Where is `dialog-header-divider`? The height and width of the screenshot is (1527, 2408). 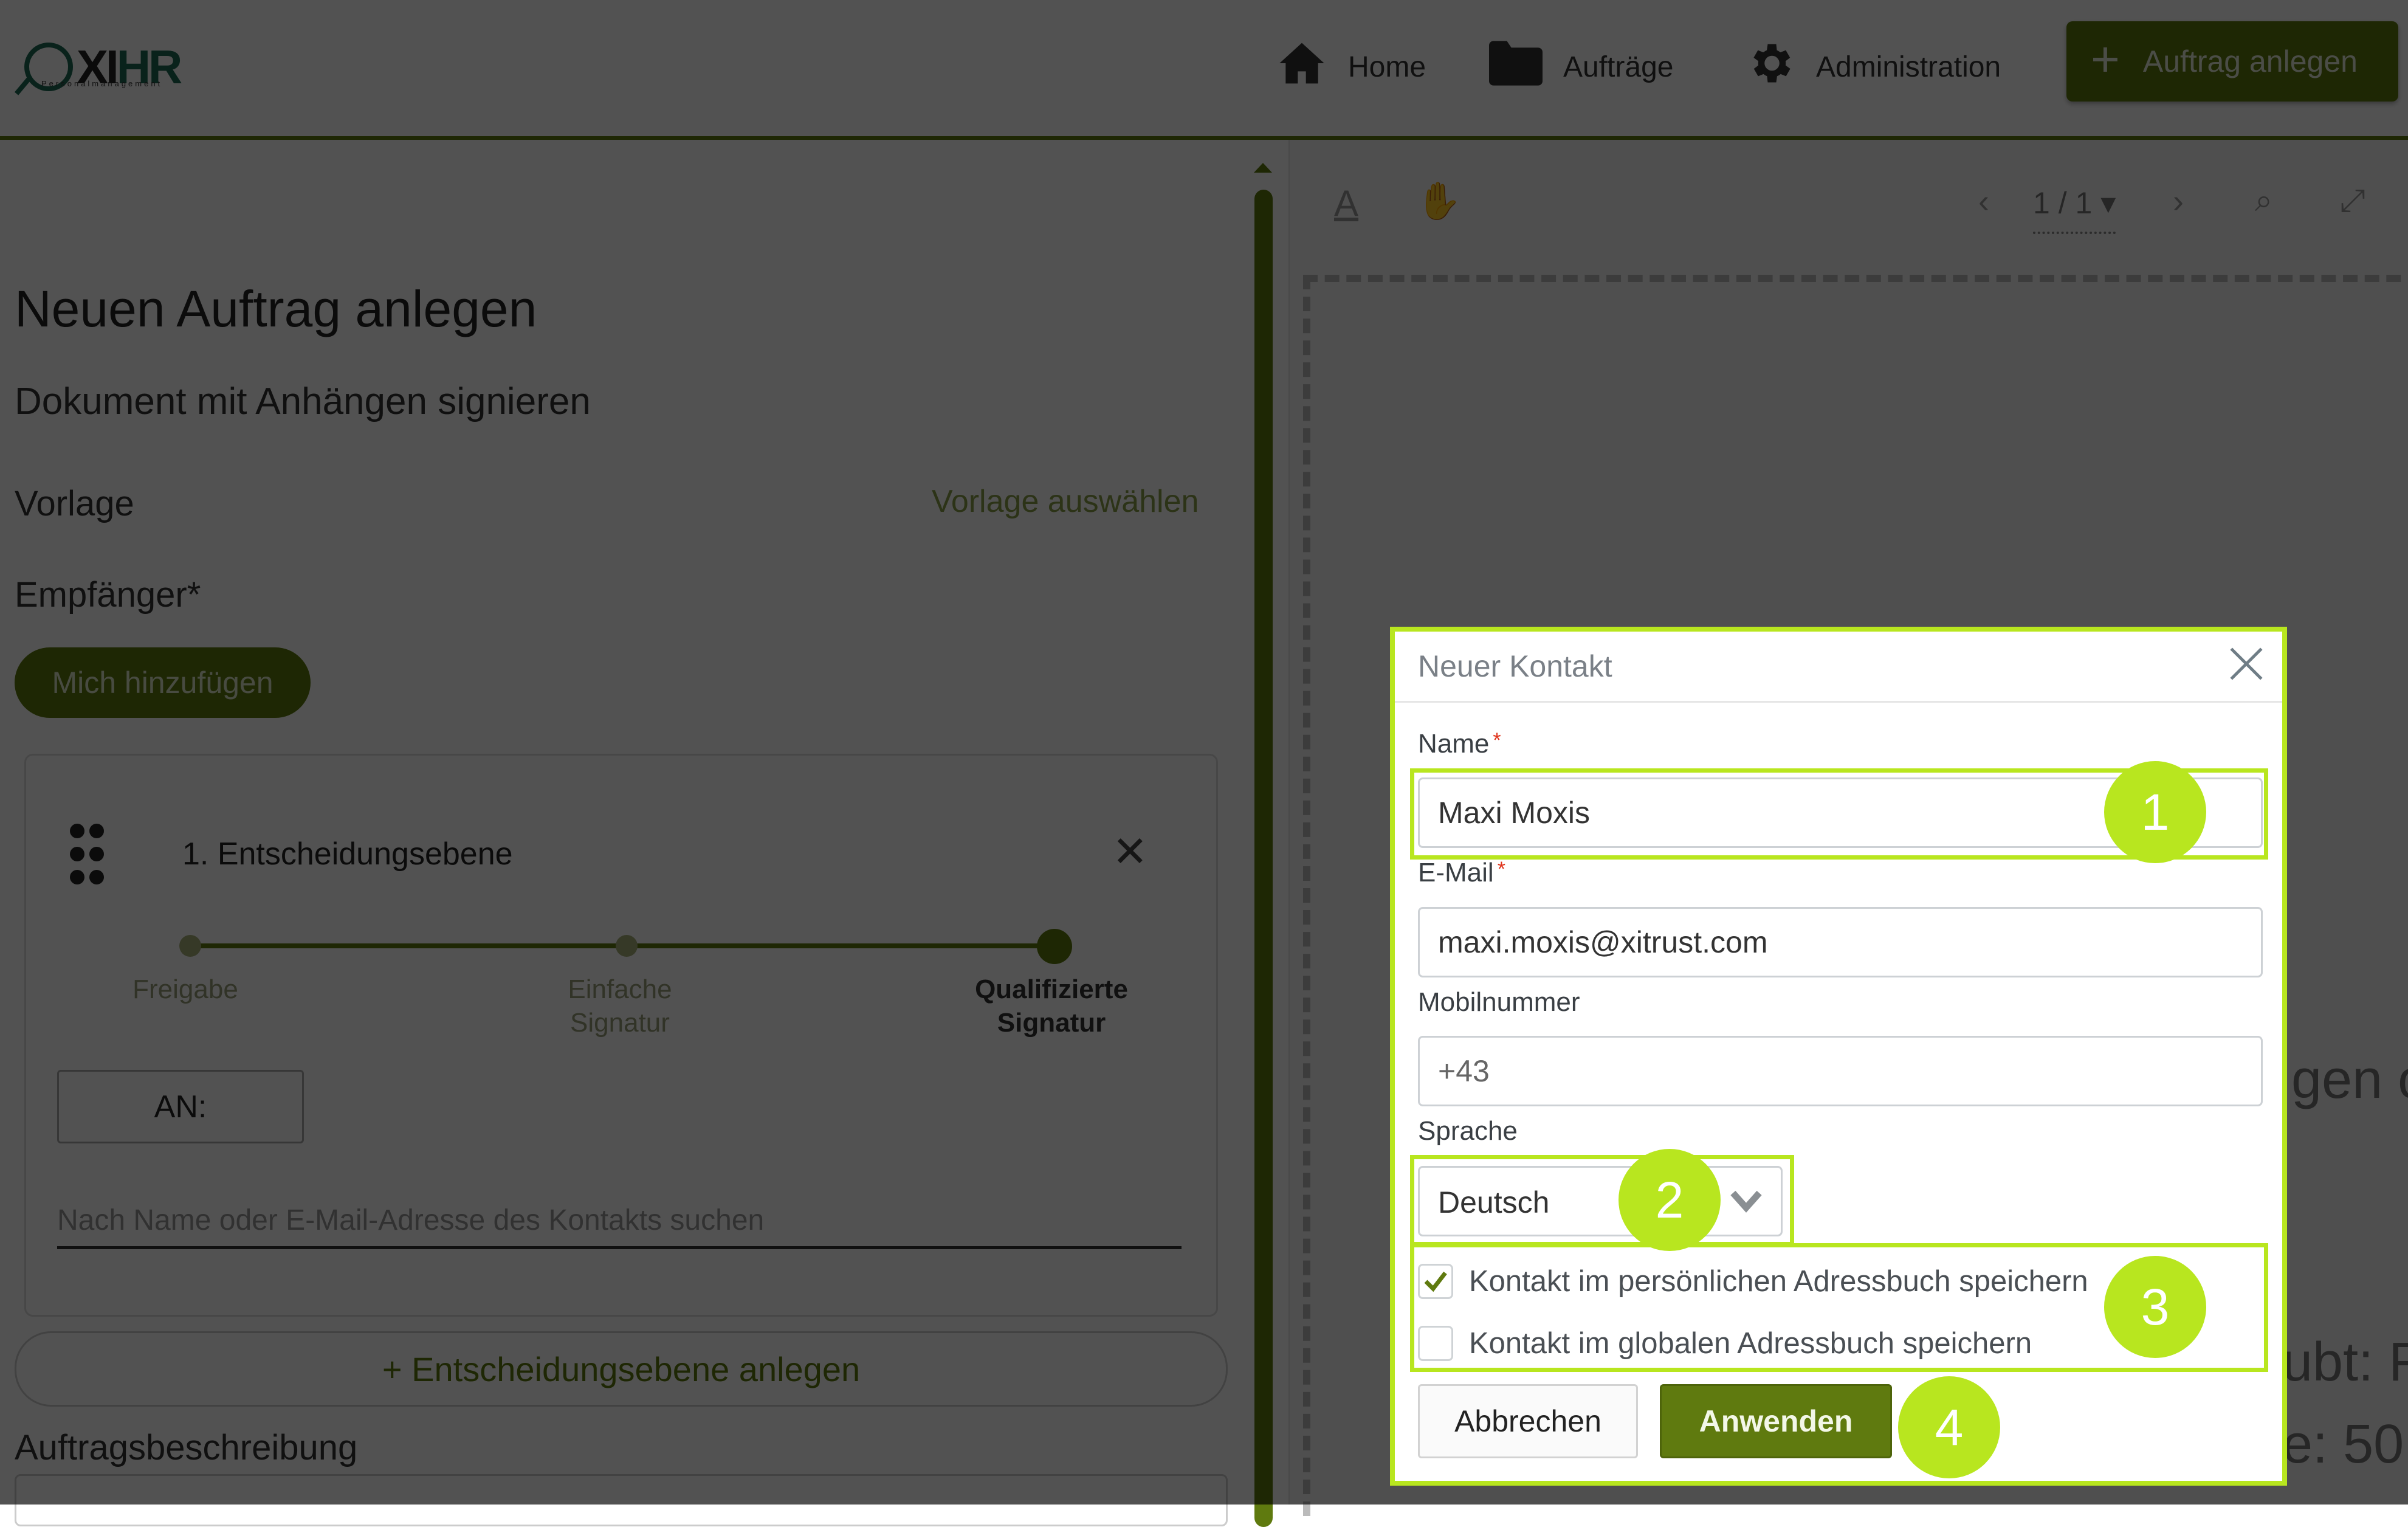
dialog-header-divider is located at coordinates (1838, 702).